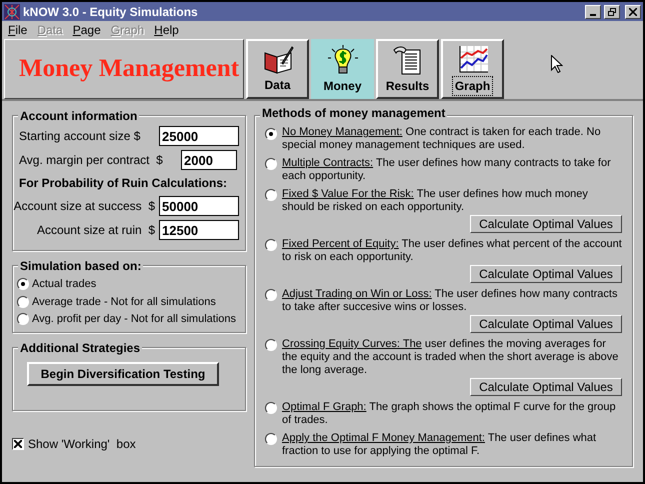 Image resolution: width=645 pixels, height=484 pixels. Describe the element at coordinates (124, 302) in the screenshot. I see `option-label: Average trade - Not for all simulations` at that location.